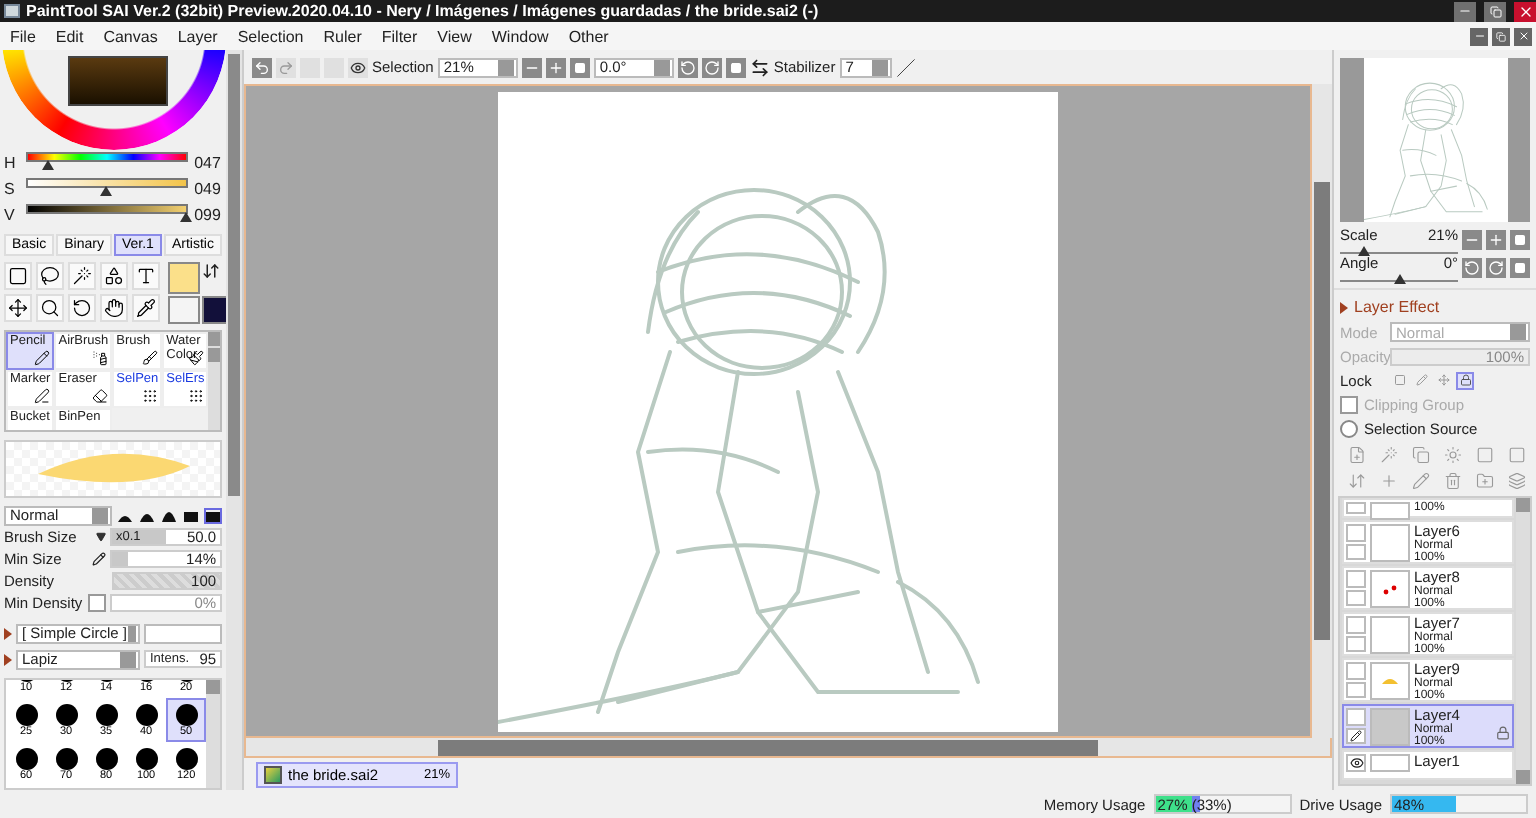 This screenshot has width=1536, height=818. I want to click on pressure-icon, so click(99, 559).